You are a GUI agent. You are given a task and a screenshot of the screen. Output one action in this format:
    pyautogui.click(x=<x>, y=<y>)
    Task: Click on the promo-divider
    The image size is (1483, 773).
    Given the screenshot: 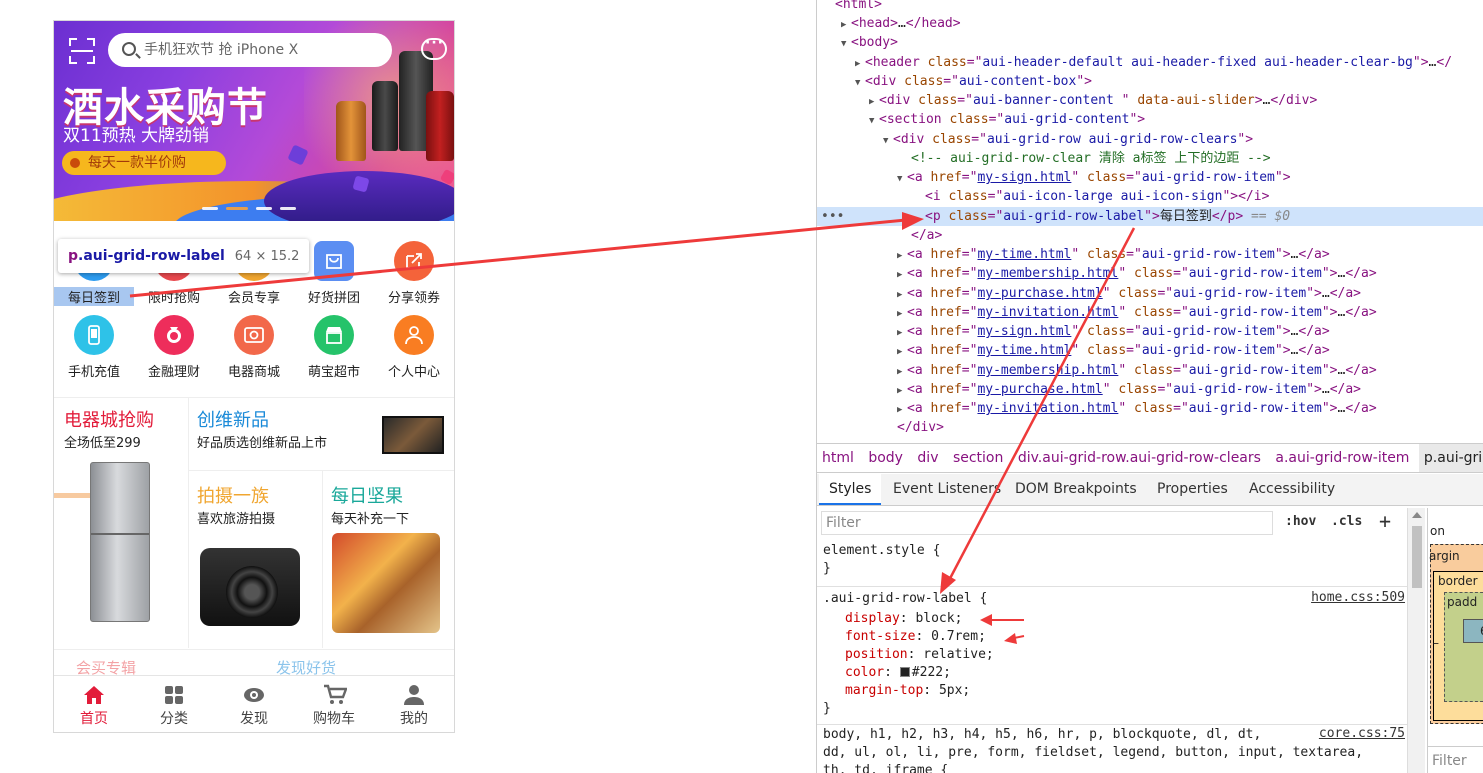 What is the action you would take?
    pyautogui.click(x=188, y=523)
    